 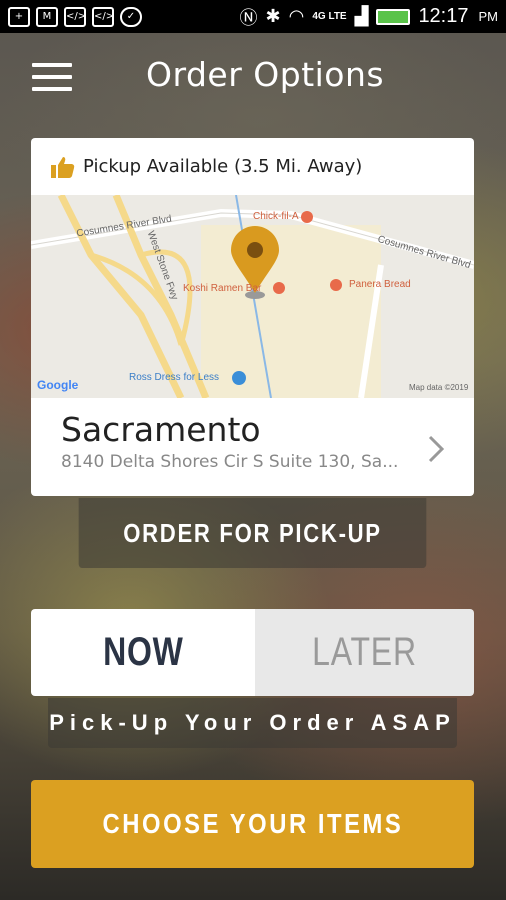 What do you see at coordinates (131, 16) in the screenshot?
I see `check-icon: ✓` at bounding box center [131, 16].